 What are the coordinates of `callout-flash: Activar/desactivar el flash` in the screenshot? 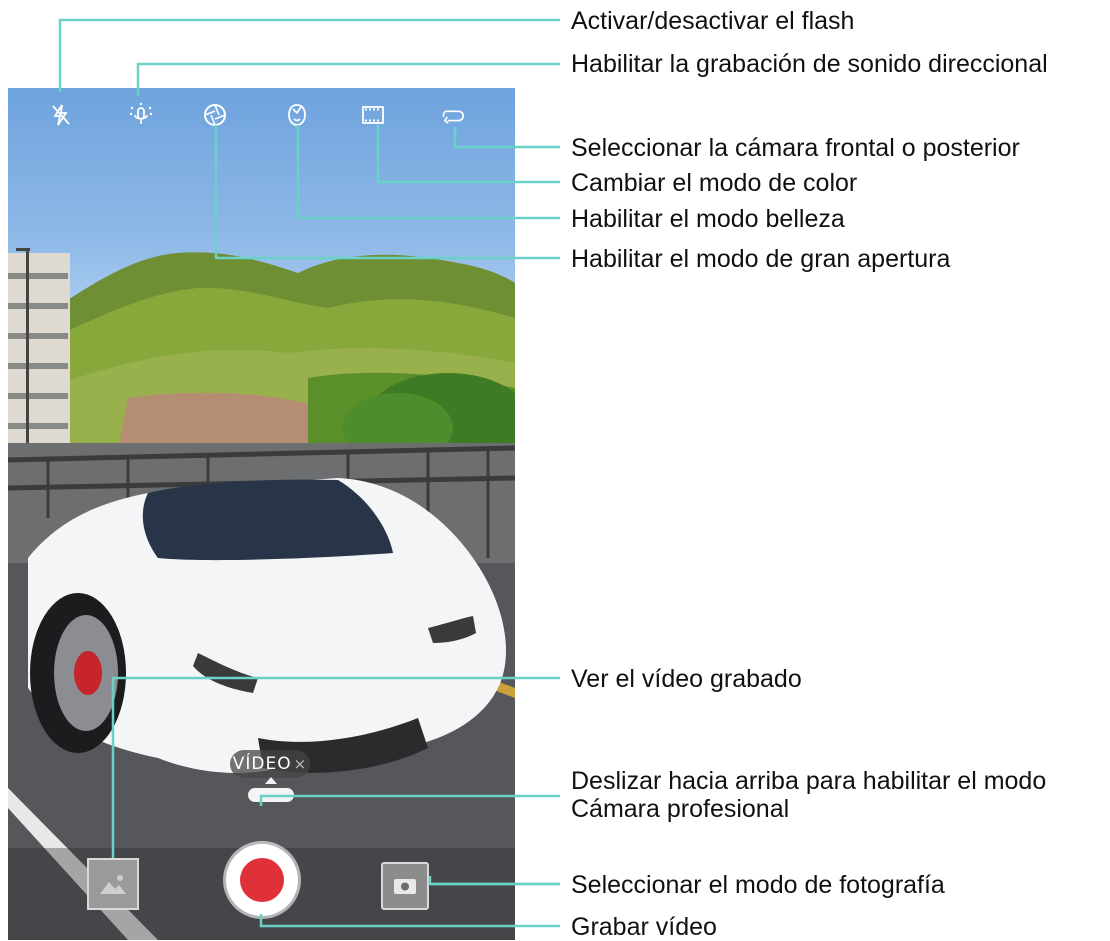 It's located at (713, 21).